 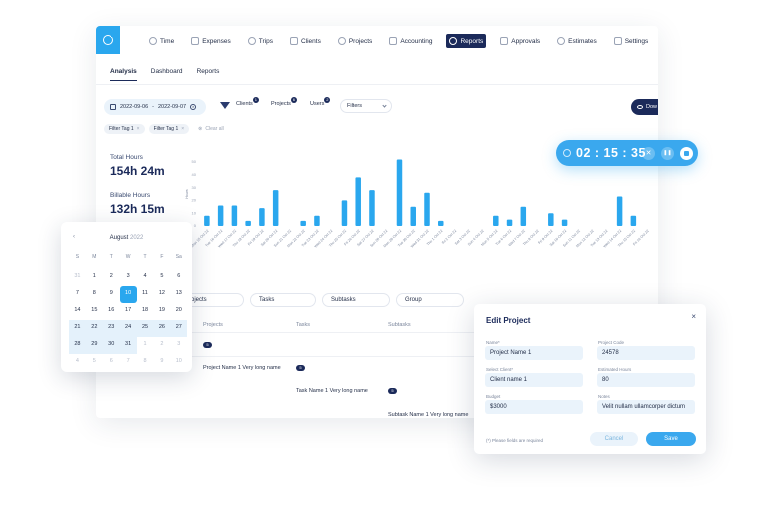 What do you see at coordinates (332, 391) in the screenshot?
I see `task-row-name: Task Name 1 Very long name` at bounding box center [332, 391].